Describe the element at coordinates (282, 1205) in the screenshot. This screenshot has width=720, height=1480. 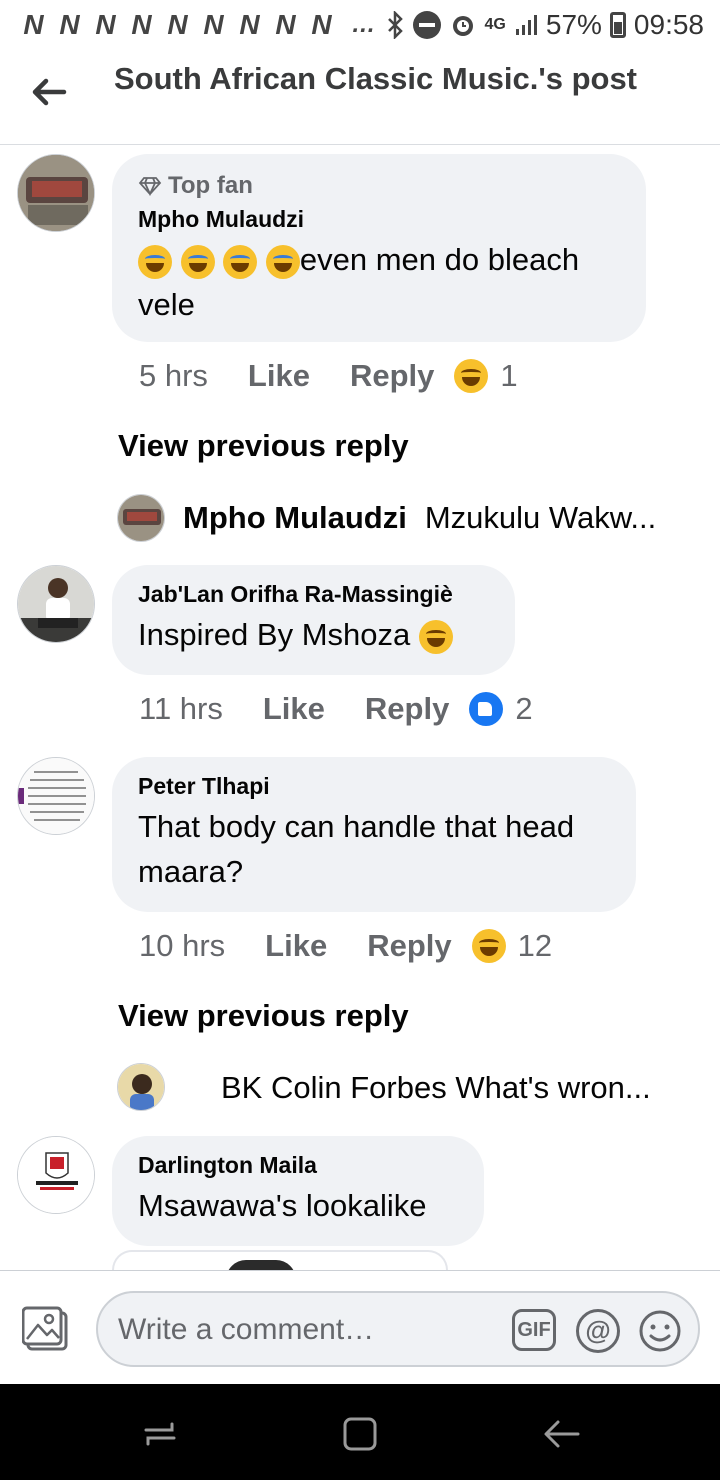
I see `comment-text: Msawawa's lookalike` at that location.